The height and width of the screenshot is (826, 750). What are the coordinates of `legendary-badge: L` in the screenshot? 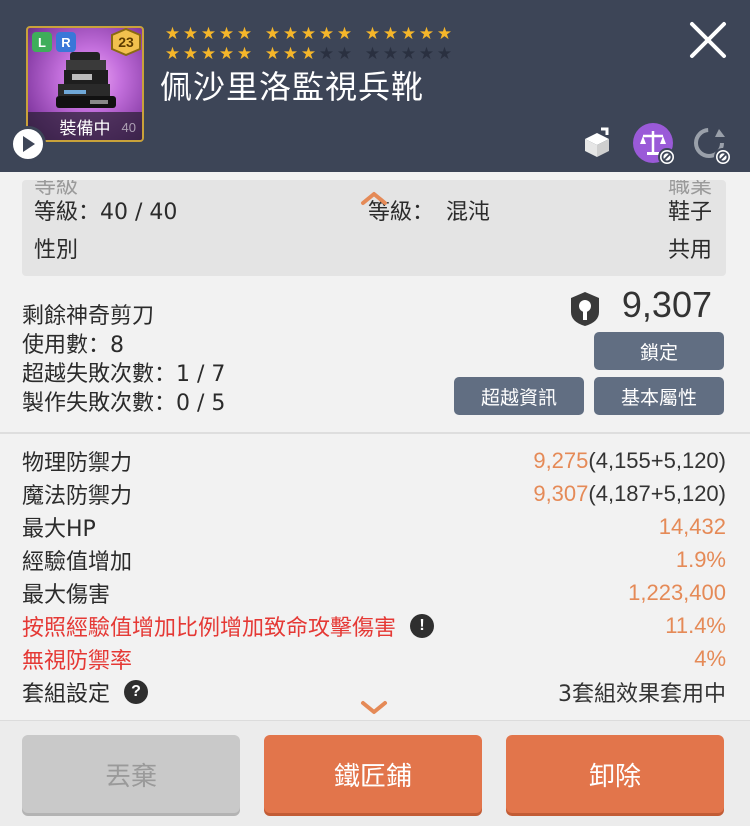 It's located at (42, 42).